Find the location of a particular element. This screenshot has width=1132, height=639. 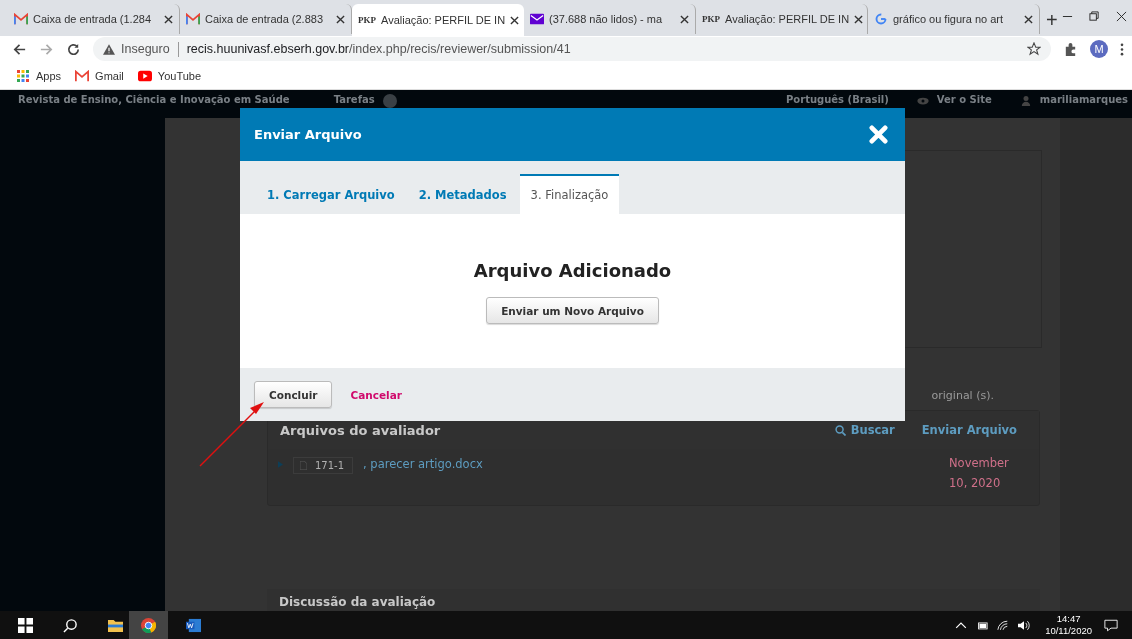

step-tab: 2. Metadados is located at coordinates (462, 194).